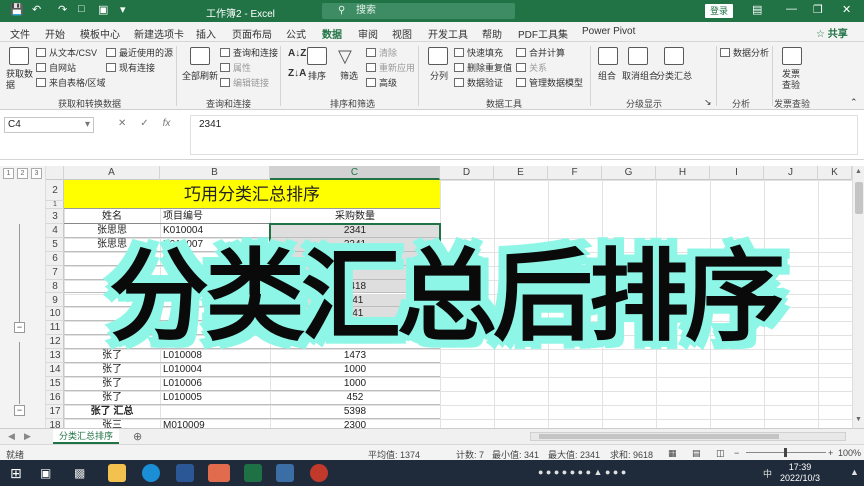  What do you see at coordinates (19, 473) in the screenshot?
I see `start-windows-icon: ⊞` at bounding box center [19, 473].